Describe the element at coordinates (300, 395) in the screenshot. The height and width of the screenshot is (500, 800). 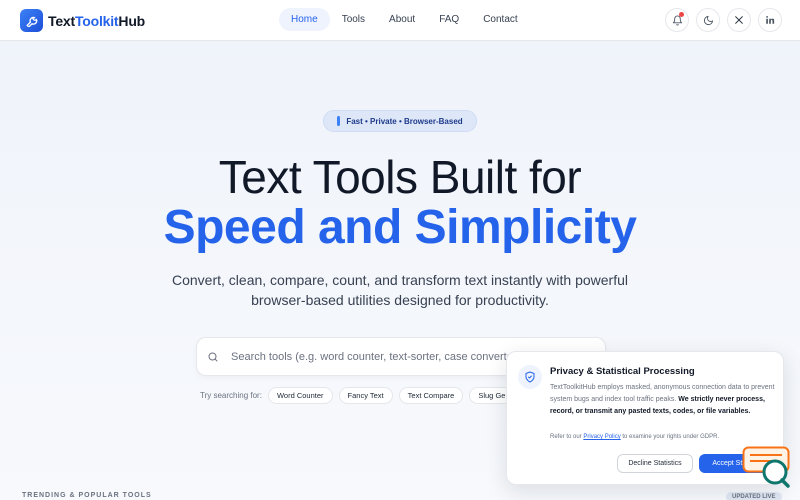
I see `suggestion-chip-word-counter: Word Counter` at that location.